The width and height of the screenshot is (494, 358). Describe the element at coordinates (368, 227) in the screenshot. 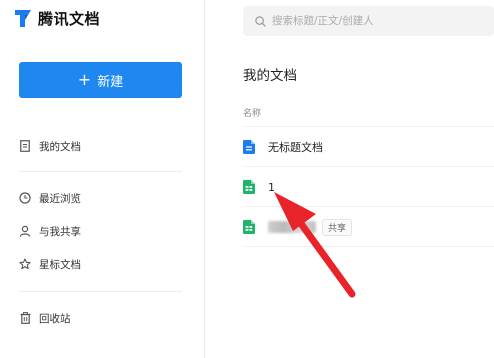

I see `file-row: 共享` at that location.